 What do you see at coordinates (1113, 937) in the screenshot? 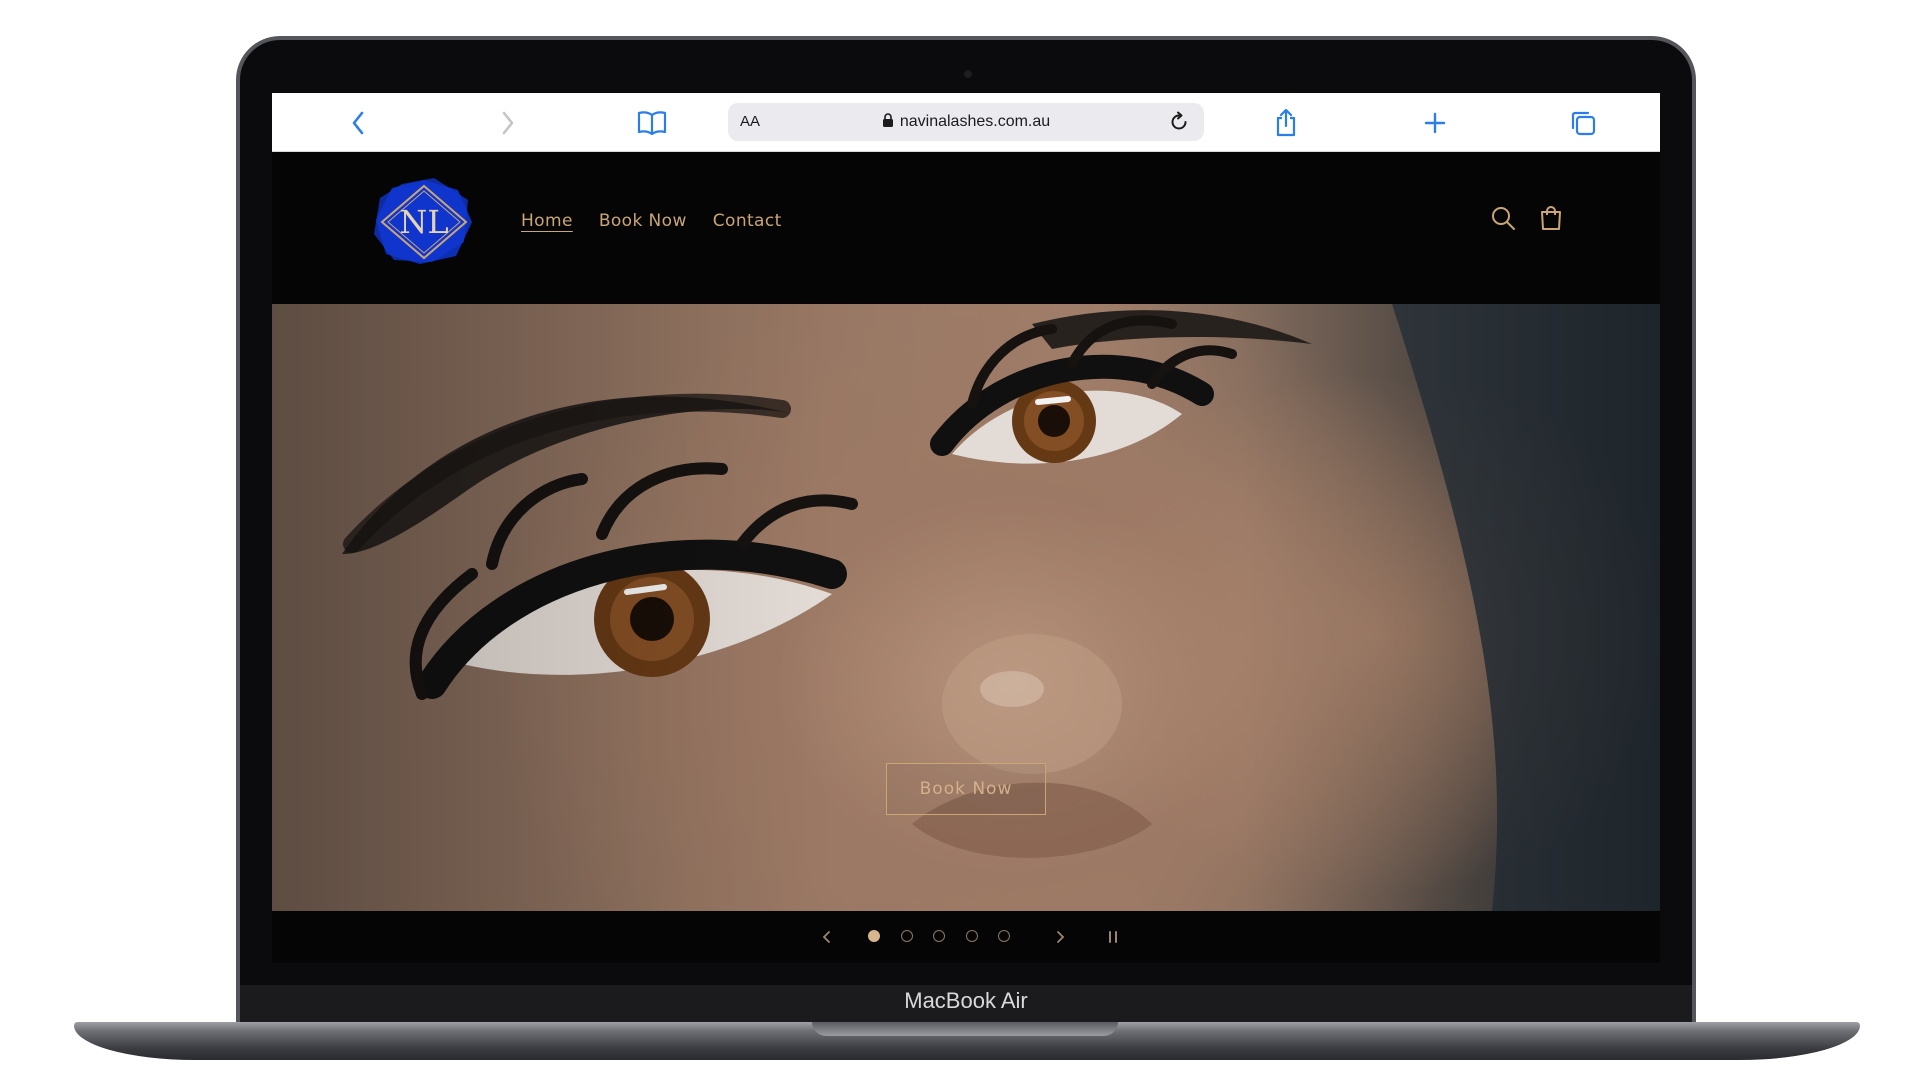
I see `pause-icon` at bounding box center [1113, 937].